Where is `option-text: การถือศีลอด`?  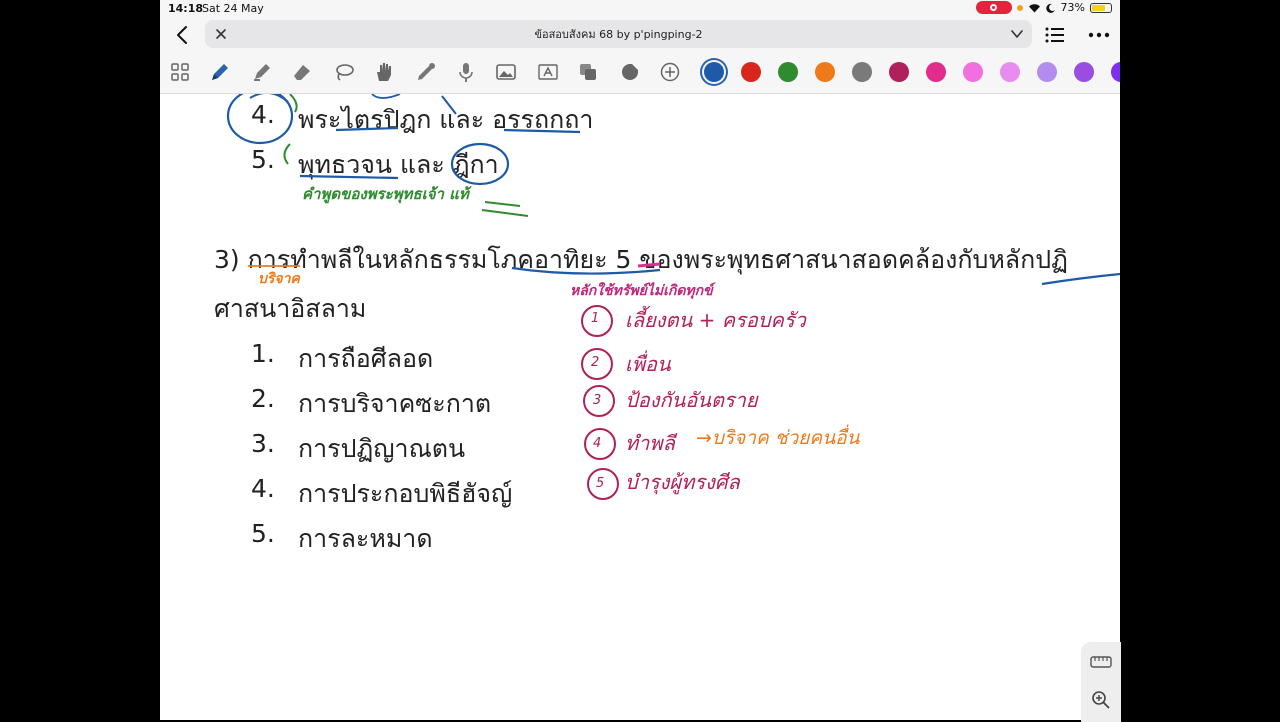 option-text: การถือศีลอด is located at coordinates (366, 358).